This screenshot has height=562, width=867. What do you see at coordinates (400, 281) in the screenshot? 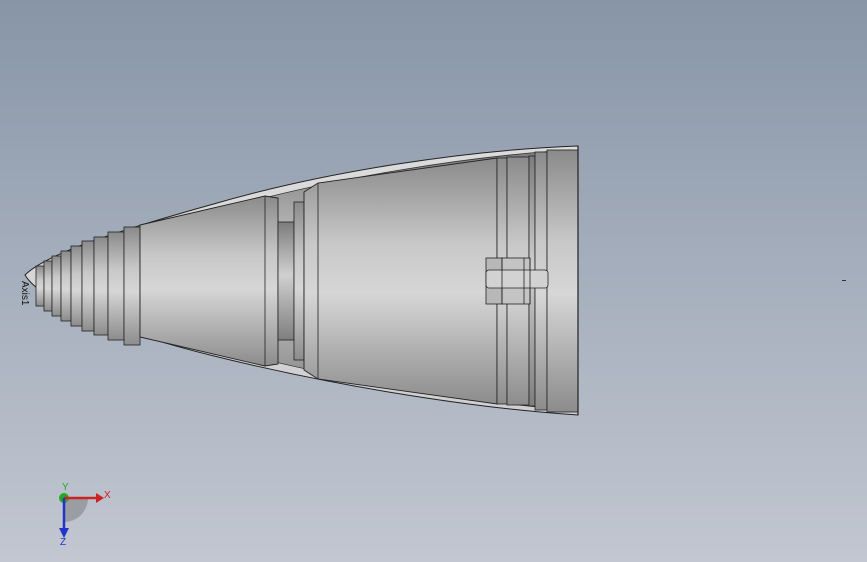
I see `body-section-rear` at bounding box center [400, 281].